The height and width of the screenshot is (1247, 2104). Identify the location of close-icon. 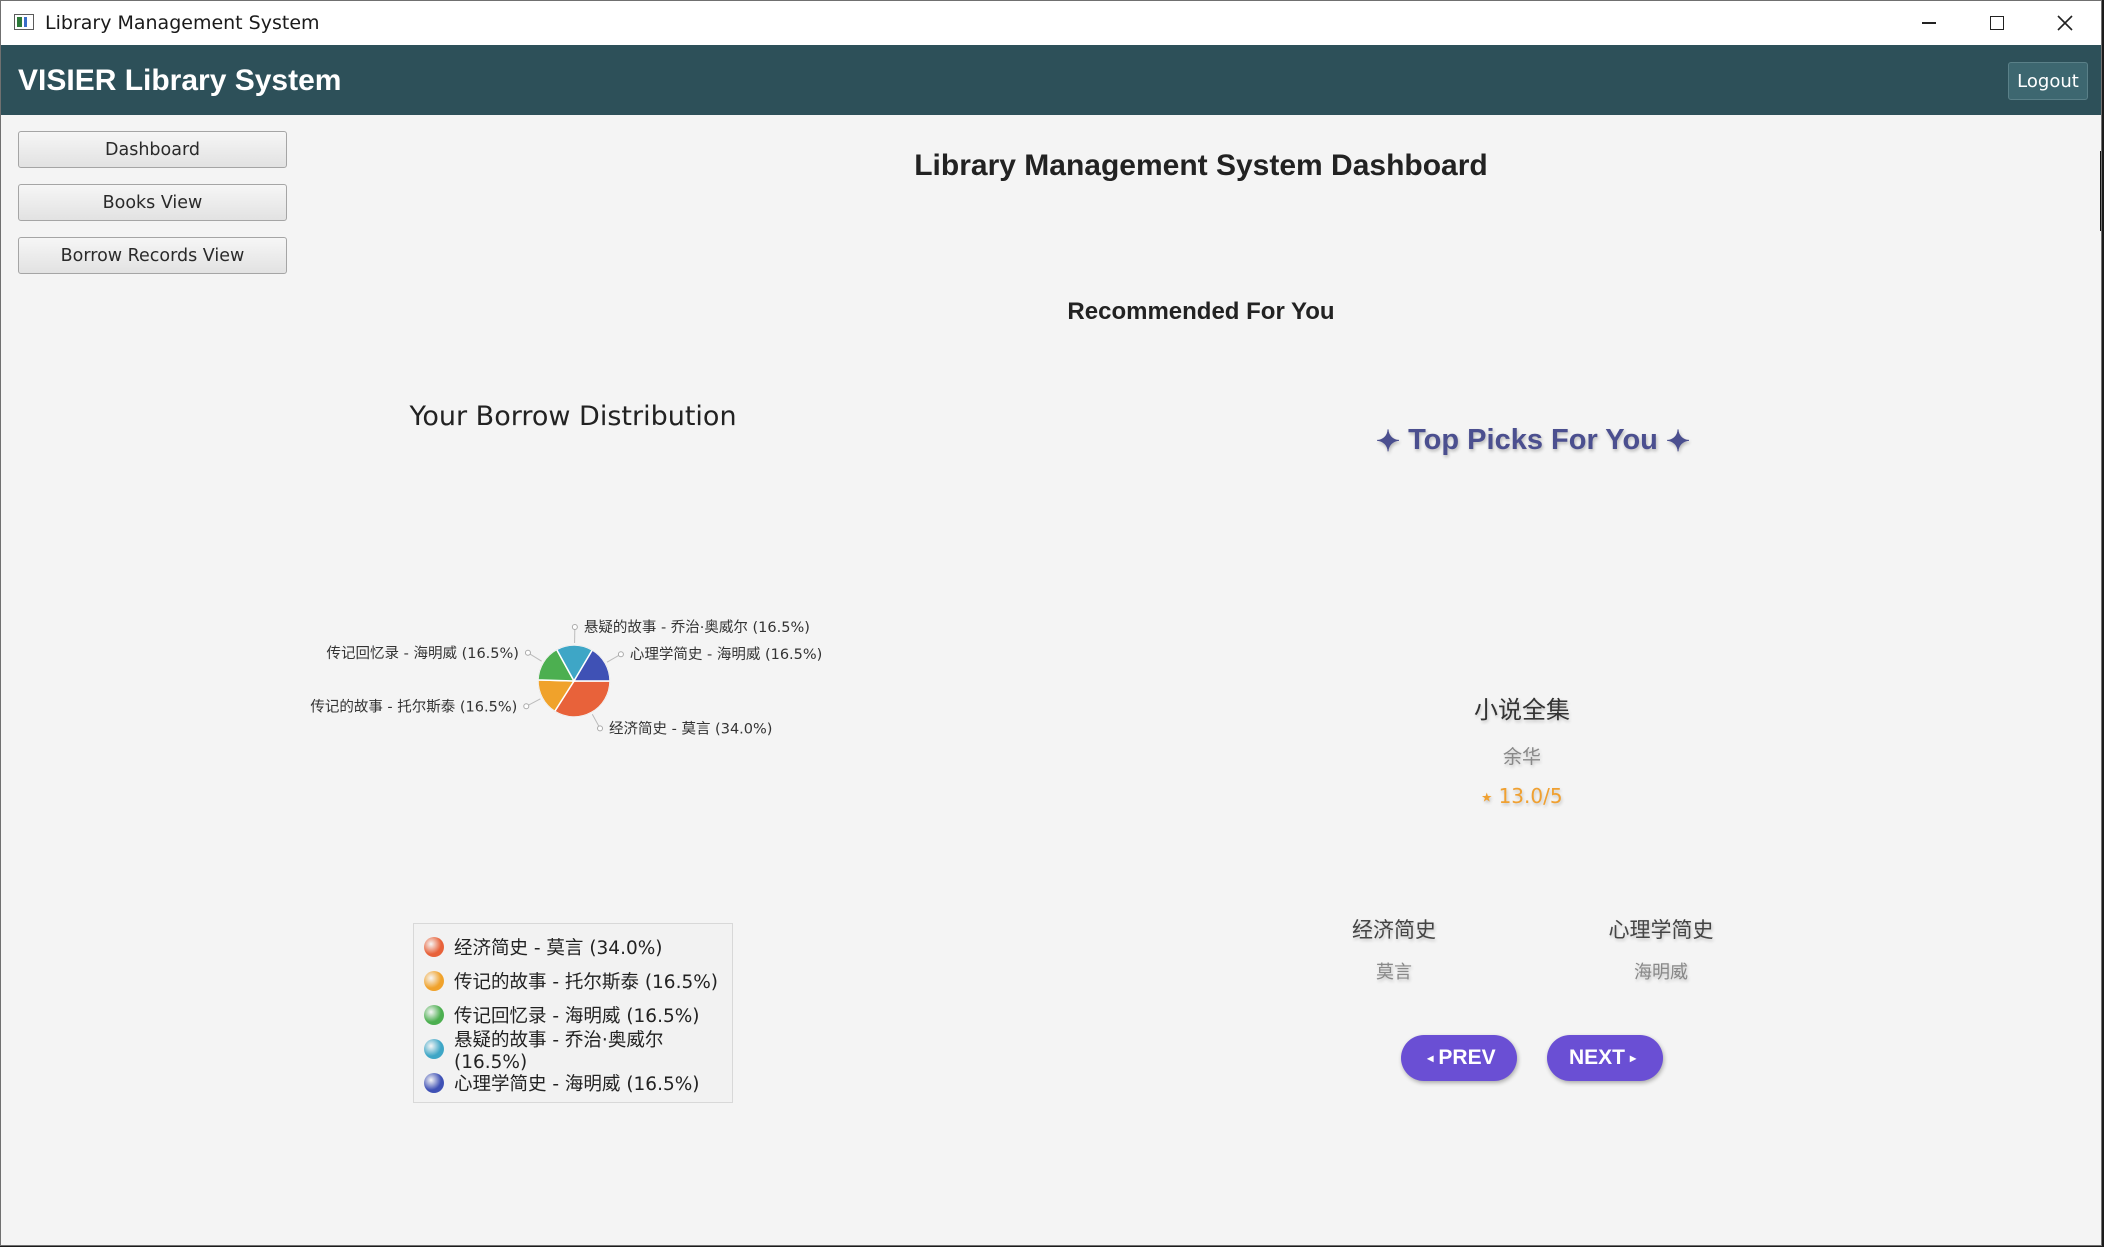
(2065, 23).